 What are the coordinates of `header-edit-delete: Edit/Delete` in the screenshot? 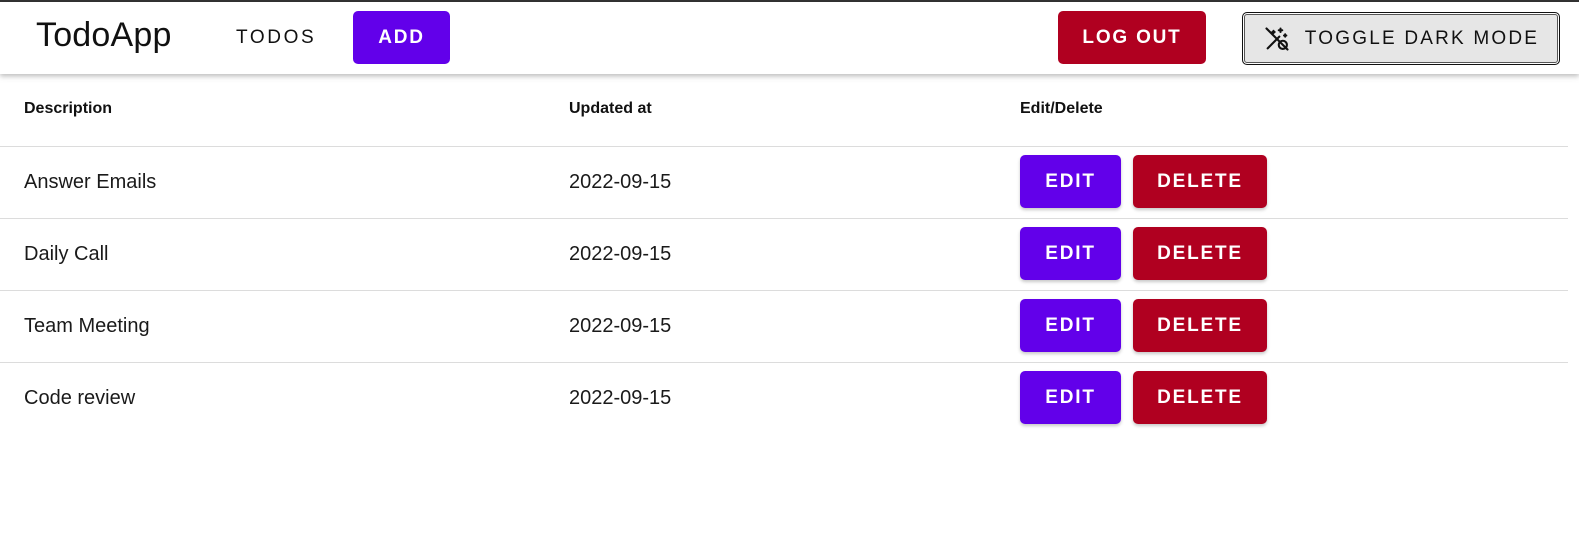 It's located at (1061, 108).